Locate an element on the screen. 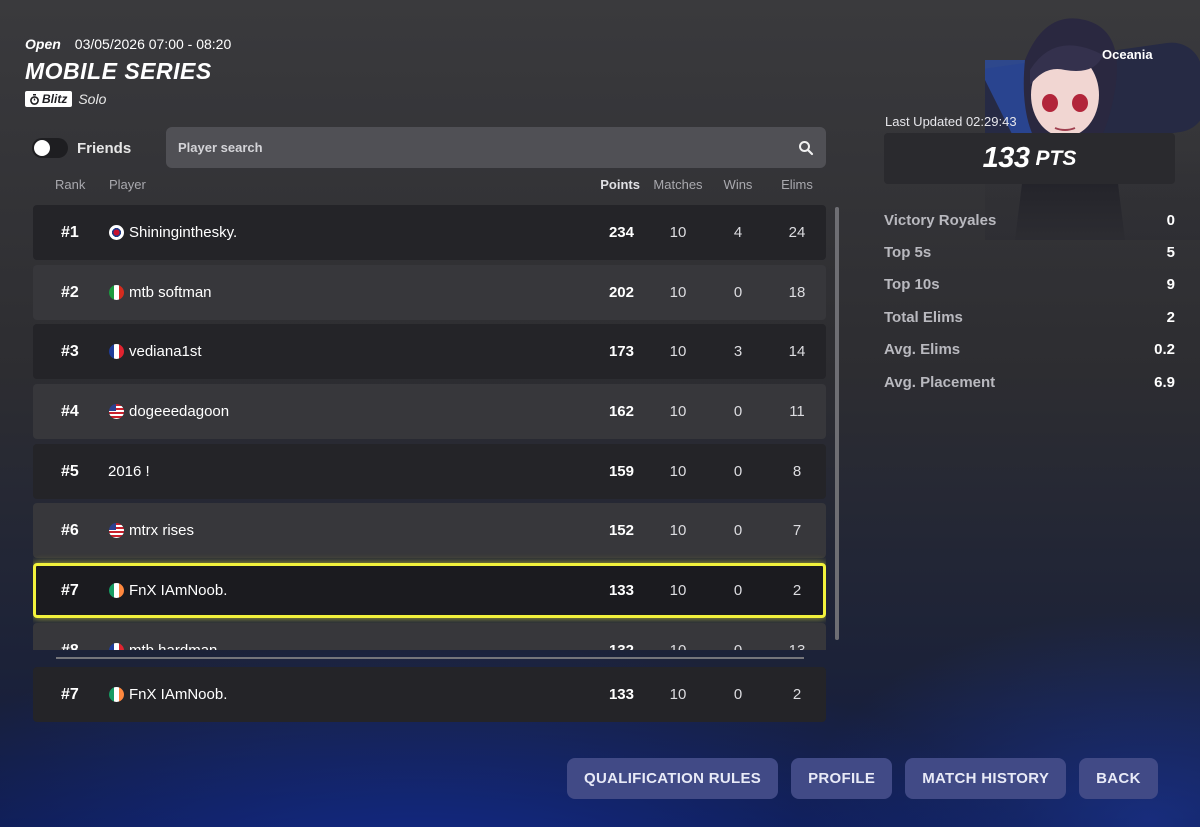 This screenshot has width=1200, height=827. column-matches: Matches is located at coordinates (678, 184).